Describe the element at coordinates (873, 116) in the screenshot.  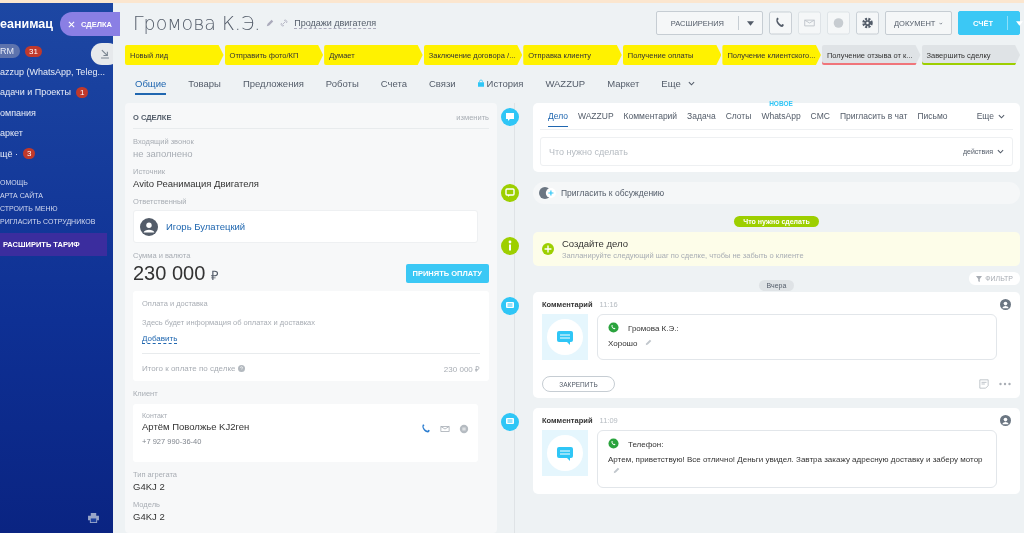
I see `editor-tab: Пригласить в чат` at that location.